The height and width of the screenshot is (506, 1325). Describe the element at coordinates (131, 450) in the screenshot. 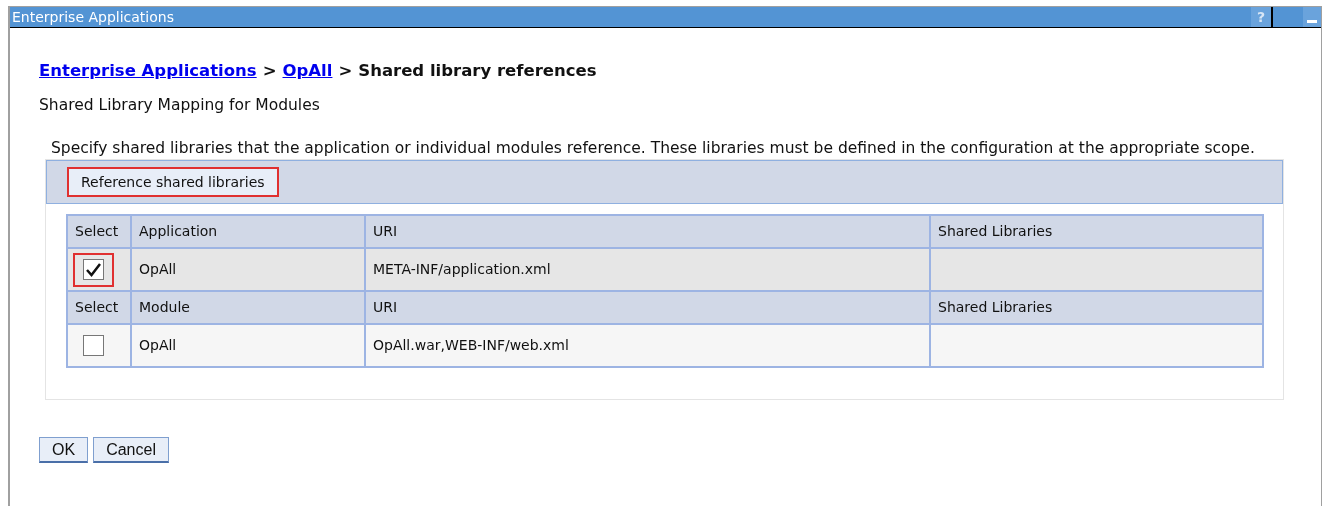

I see `cancel-button: Cancel` at that location.